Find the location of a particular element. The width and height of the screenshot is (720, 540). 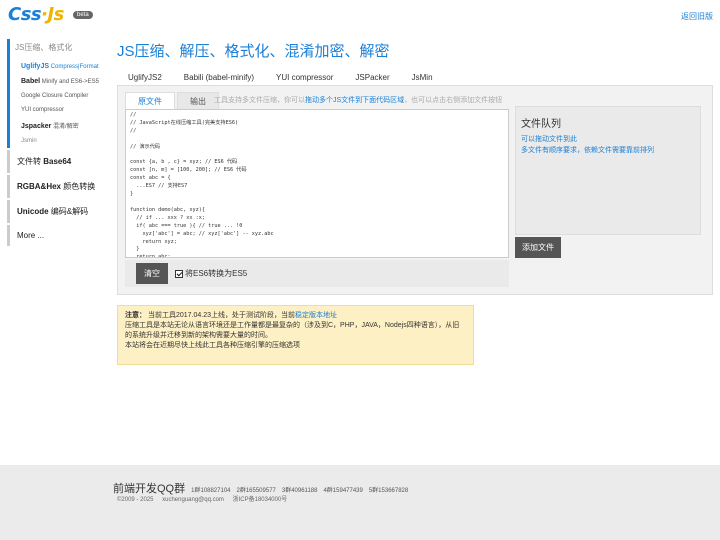

qq-group: 2群165509577 is located at coordinates (256, 491).